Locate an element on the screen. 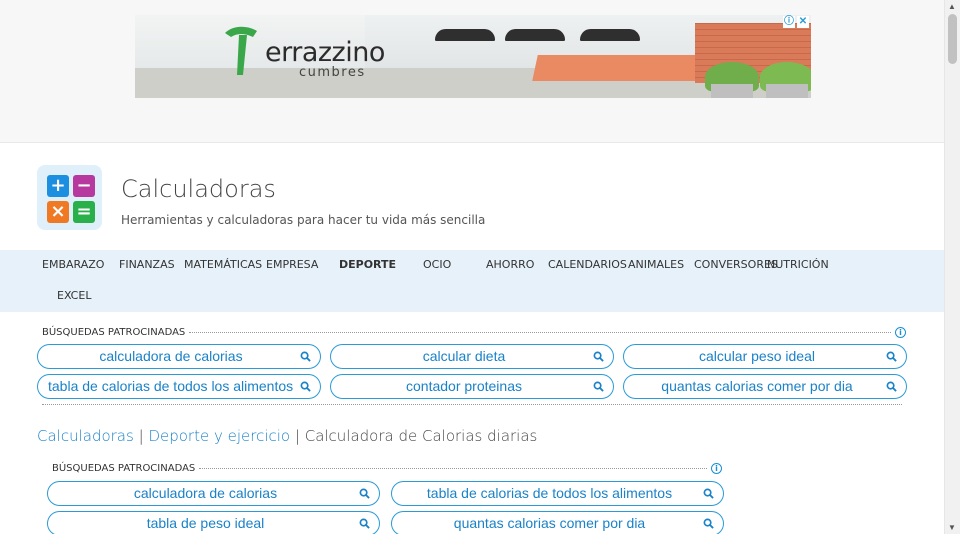 The height and width of the screenshot is (534, 960). logo-equals-icon: = is located at coordinates (84, 212).